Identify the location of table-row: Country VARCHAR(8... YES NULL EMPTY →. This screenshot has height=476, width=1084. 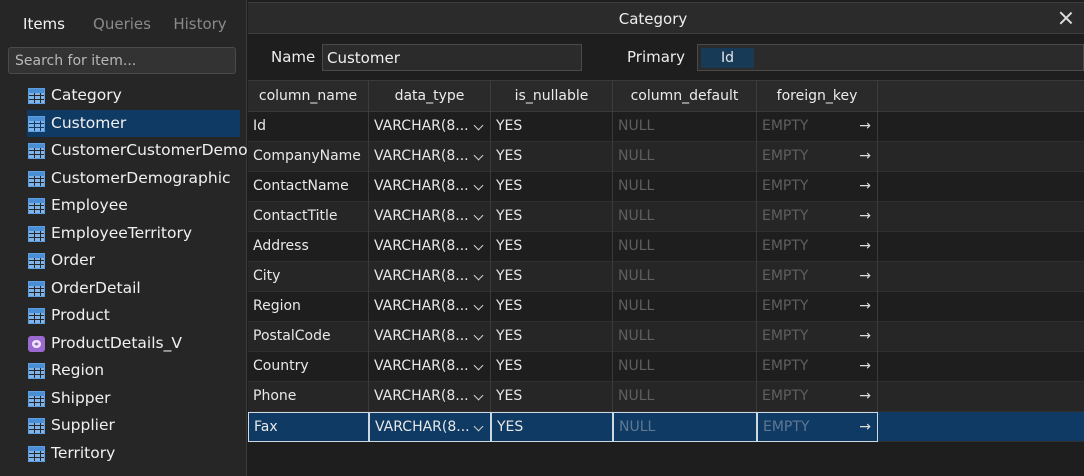
(666, 367).